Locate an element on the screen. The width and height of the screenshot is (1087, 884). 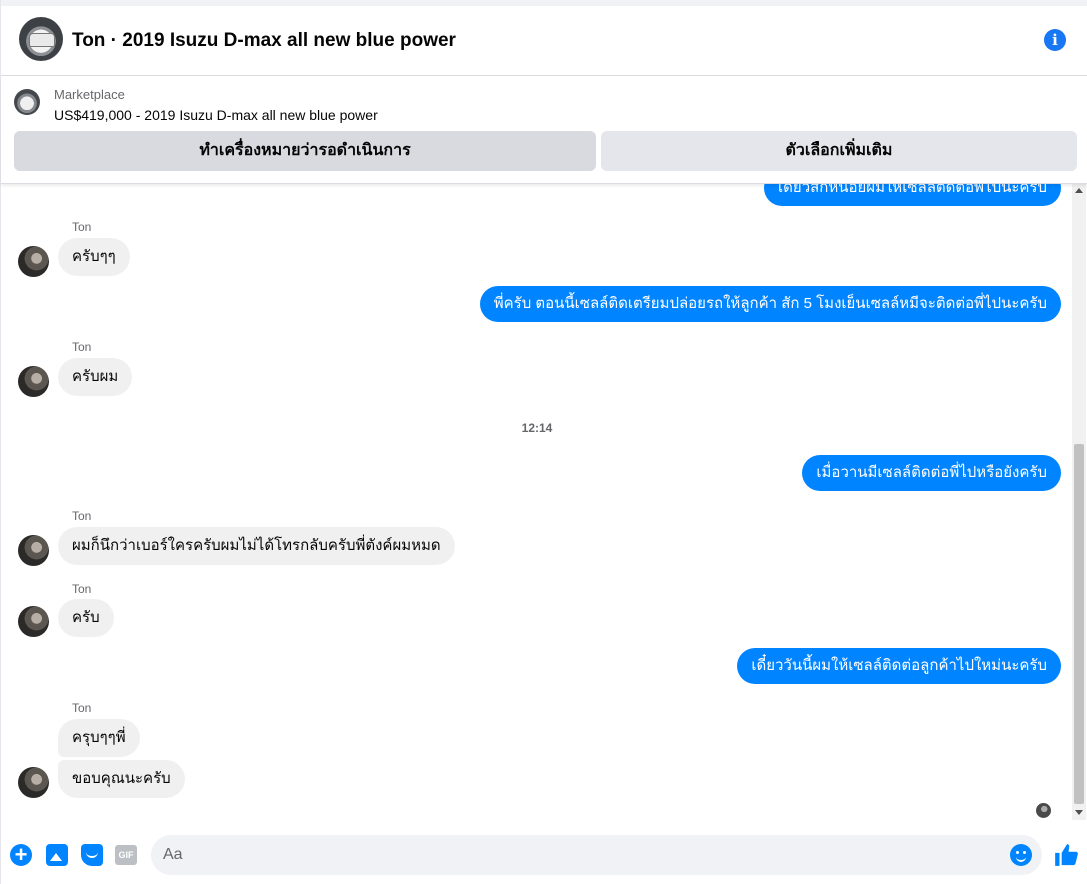
message-input is located at coordinates (583, 855).